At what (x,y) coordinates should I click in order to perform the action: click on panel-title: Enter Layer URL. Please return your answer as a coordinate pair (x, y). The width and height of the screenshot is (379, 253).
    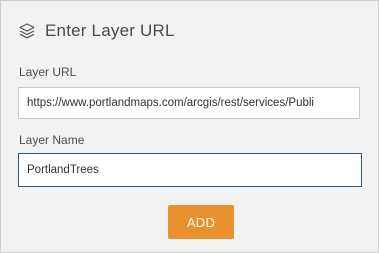
    Looking at the image, I should click on (110, 30).